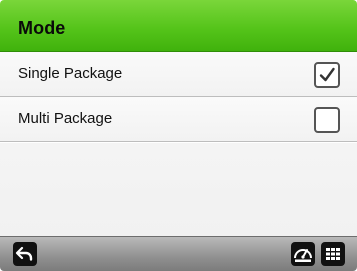 This screenshot has width=357, height=271. I want to click on keypad-button, so click(333, 254).